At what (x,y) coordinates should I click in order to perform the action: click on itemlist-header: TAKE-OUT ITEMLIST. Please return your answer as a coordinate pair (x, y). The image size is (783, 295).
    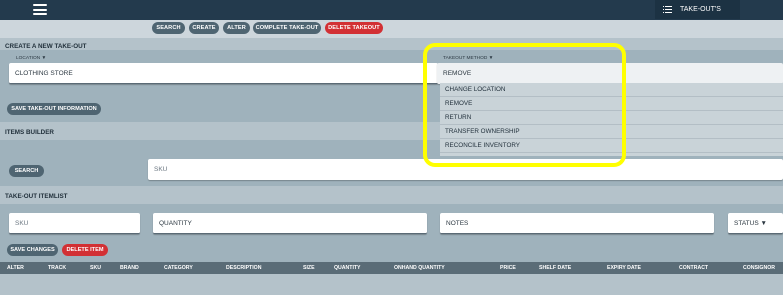
    Looking at the image, I should click on (391, 195).